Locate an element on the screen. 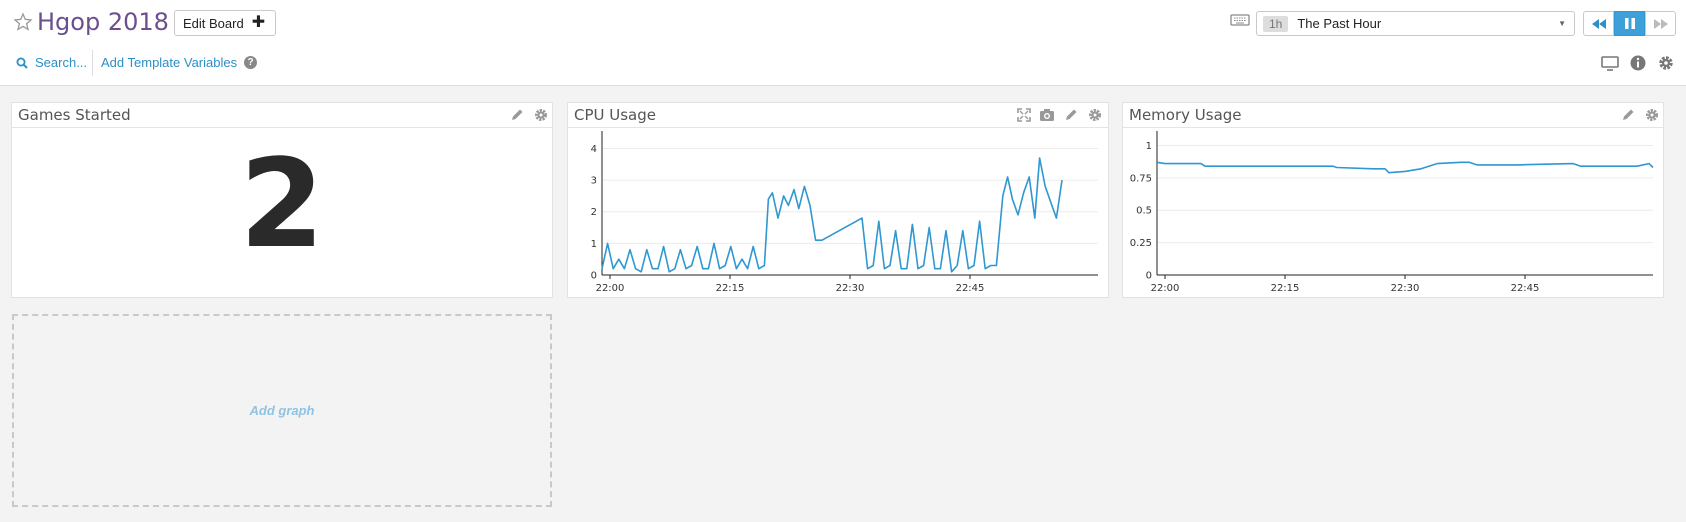  cpu-usage-widget: CPU Usage 0 1 2 3 4 22:00 22:15 22:30 22:45 is located at coordinates (838, 200).